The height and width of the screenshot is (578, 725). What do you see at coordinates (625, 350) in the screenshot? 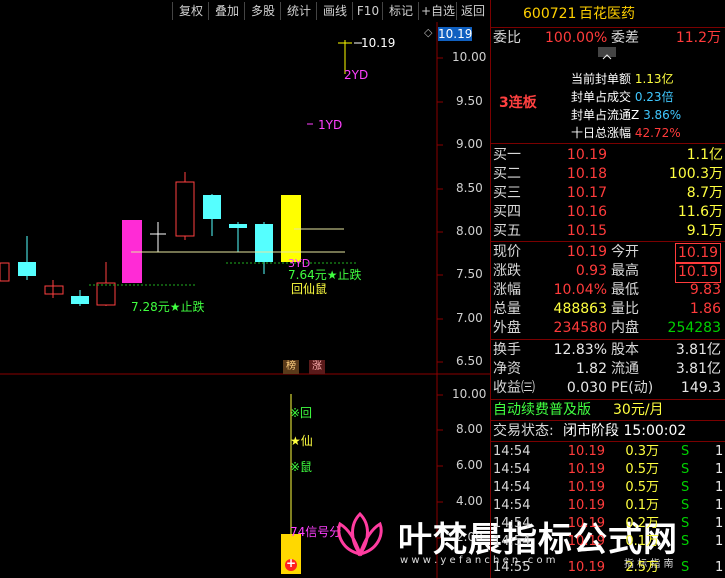
I see `share-capital-label: 股本` at bounding box center [625, 350].